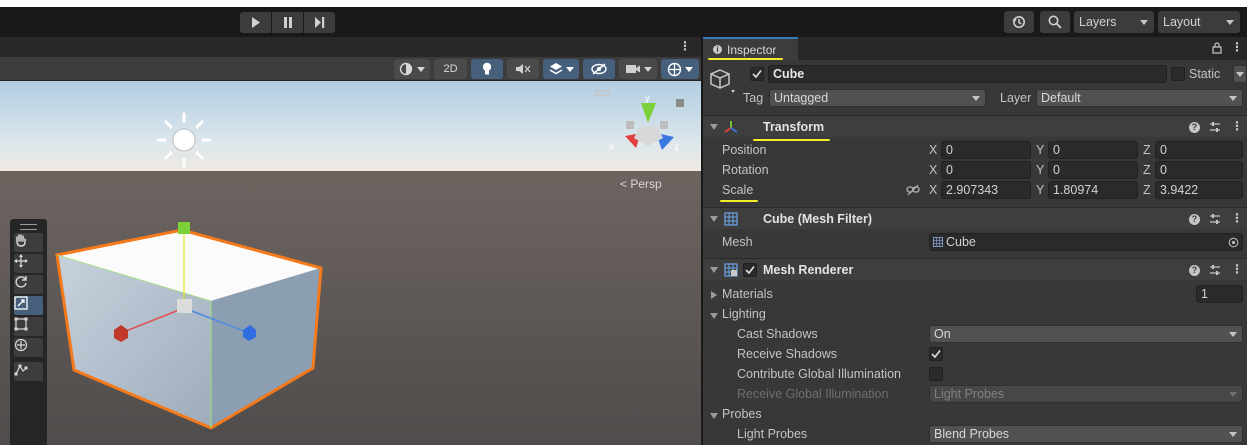 This screenshot has height=445, width=1247. What do you see at coordinates (750, 48) in the screenshot?
I see `tab-inspector: i Inspector` at bounding box center [750, 48].